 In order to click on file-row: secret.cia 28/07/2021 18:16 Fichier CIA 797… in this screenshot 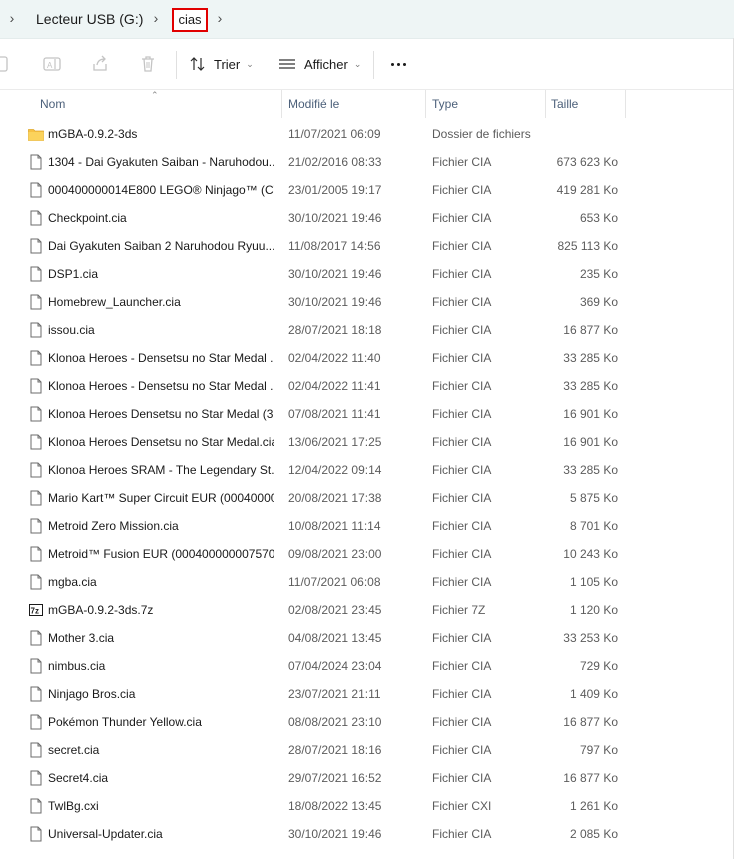, I will do `click(367, 750)`.